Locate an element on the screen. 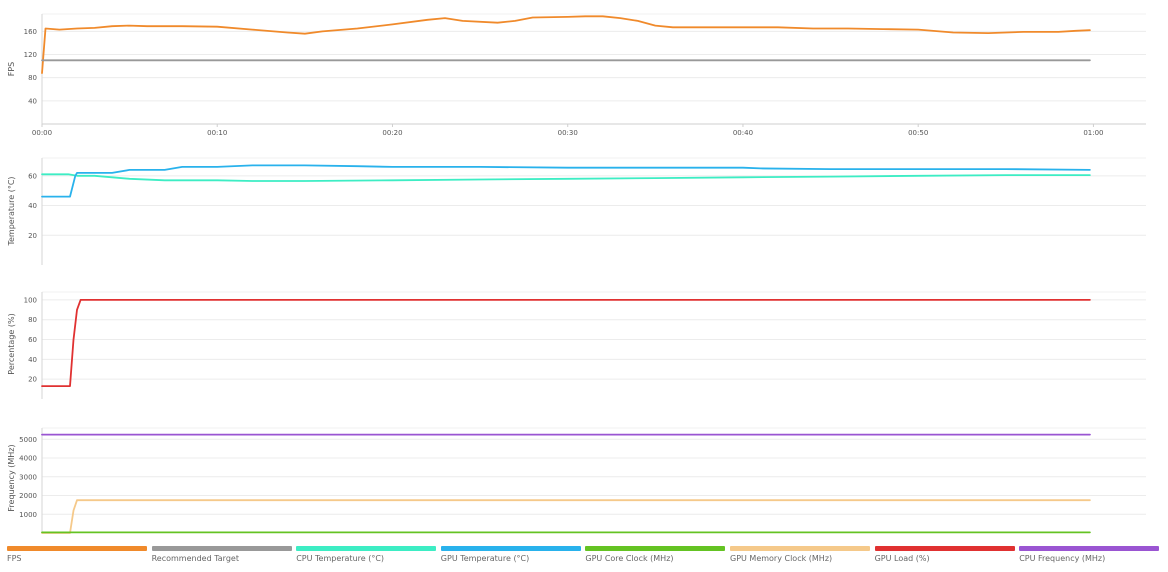 This screenshot has width=1168, height=572. legend-label: CPU Frequency (MHz) is located at coordinates (1062, 558).